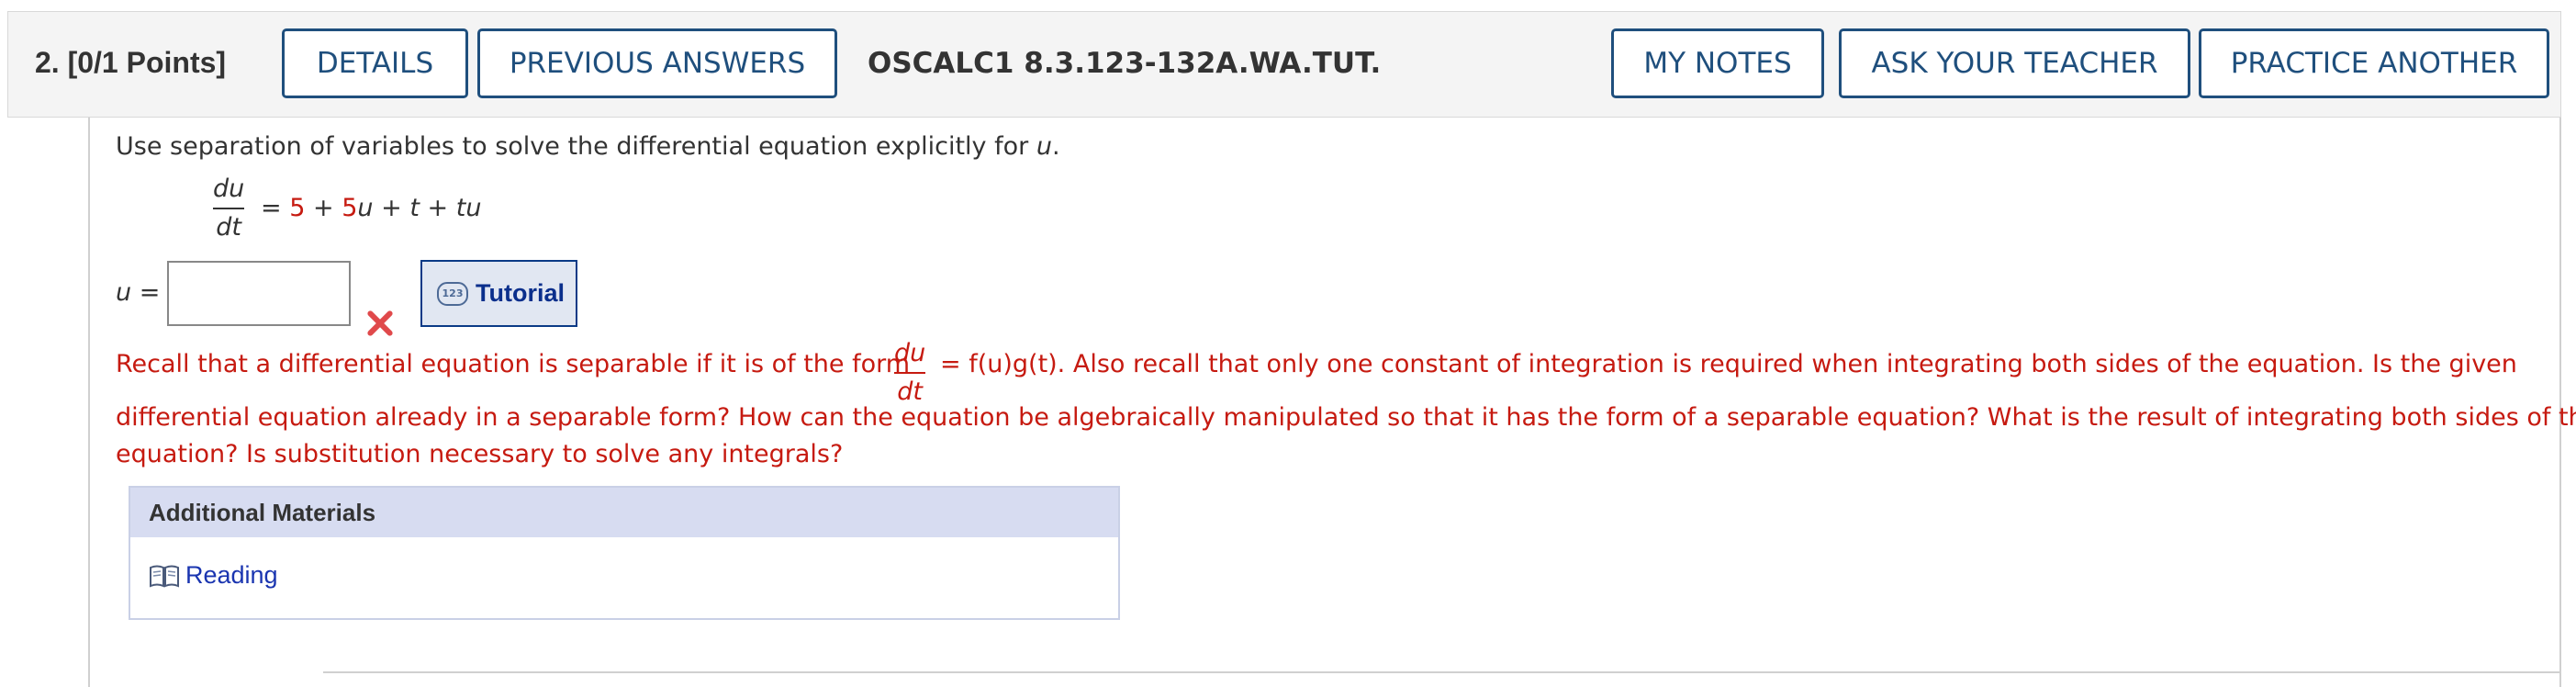 The image size is (2576, 687). Describe the element at coordinates (297, 208) in the screenshot. I see `equation-constant: 5` at that location.